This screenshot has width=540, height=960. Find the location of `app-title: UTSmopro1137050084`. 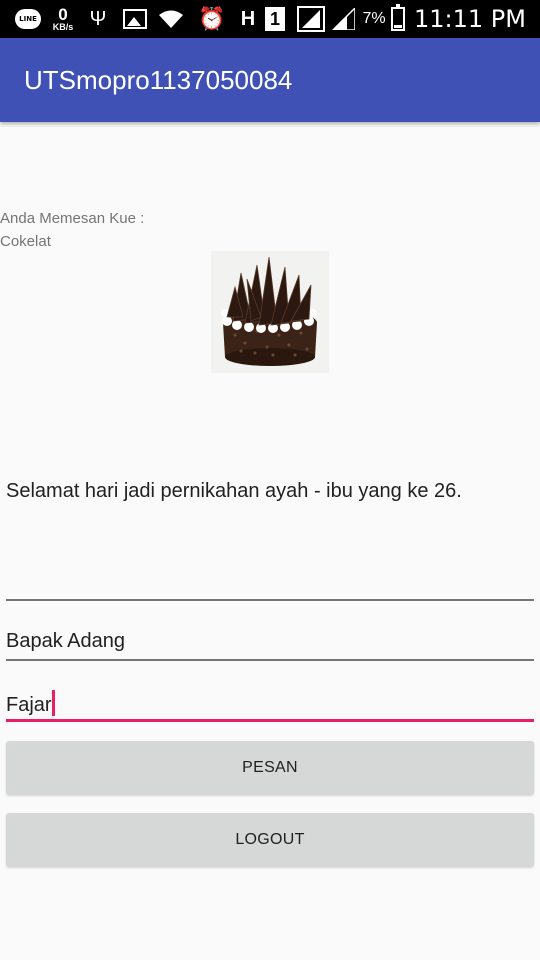

app-title: UTSmopro1137050084 is located at coordinates (158, 80).